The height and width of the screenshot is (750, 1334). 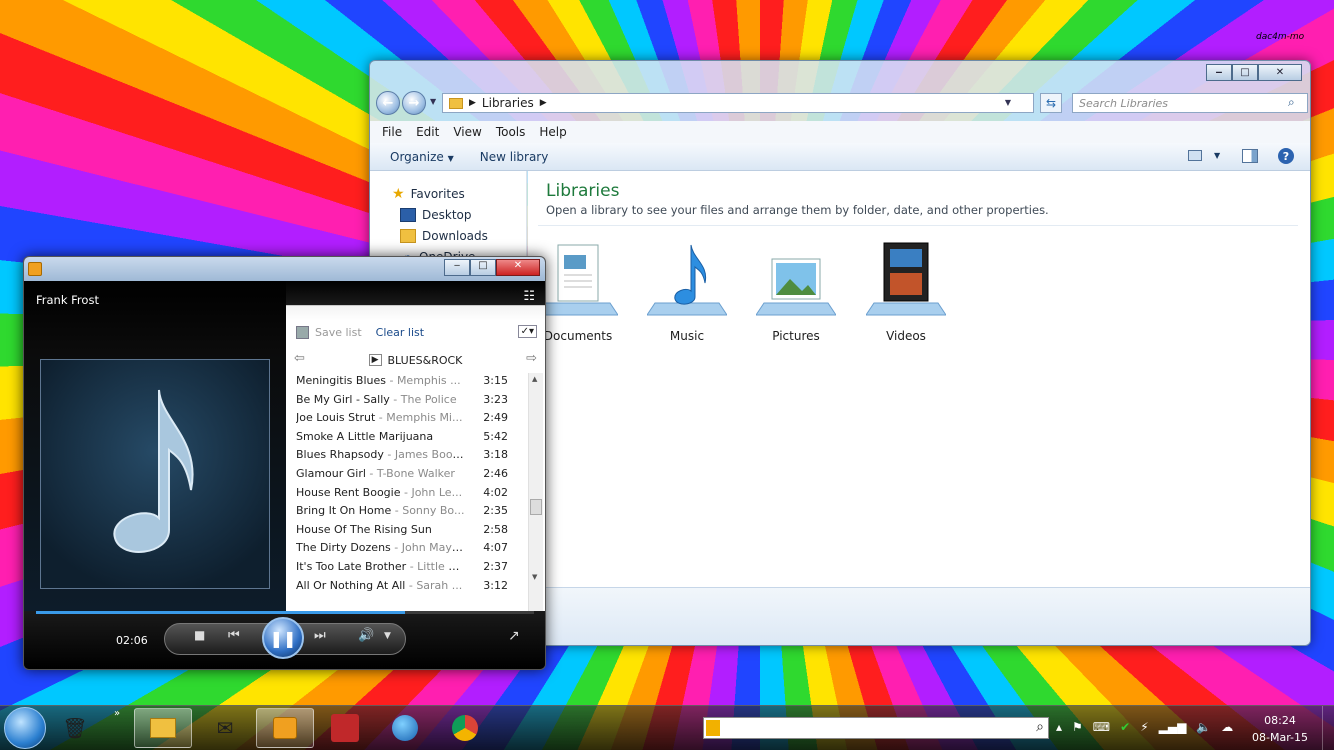 I want to click on start-button, so click(x=25, y=728).